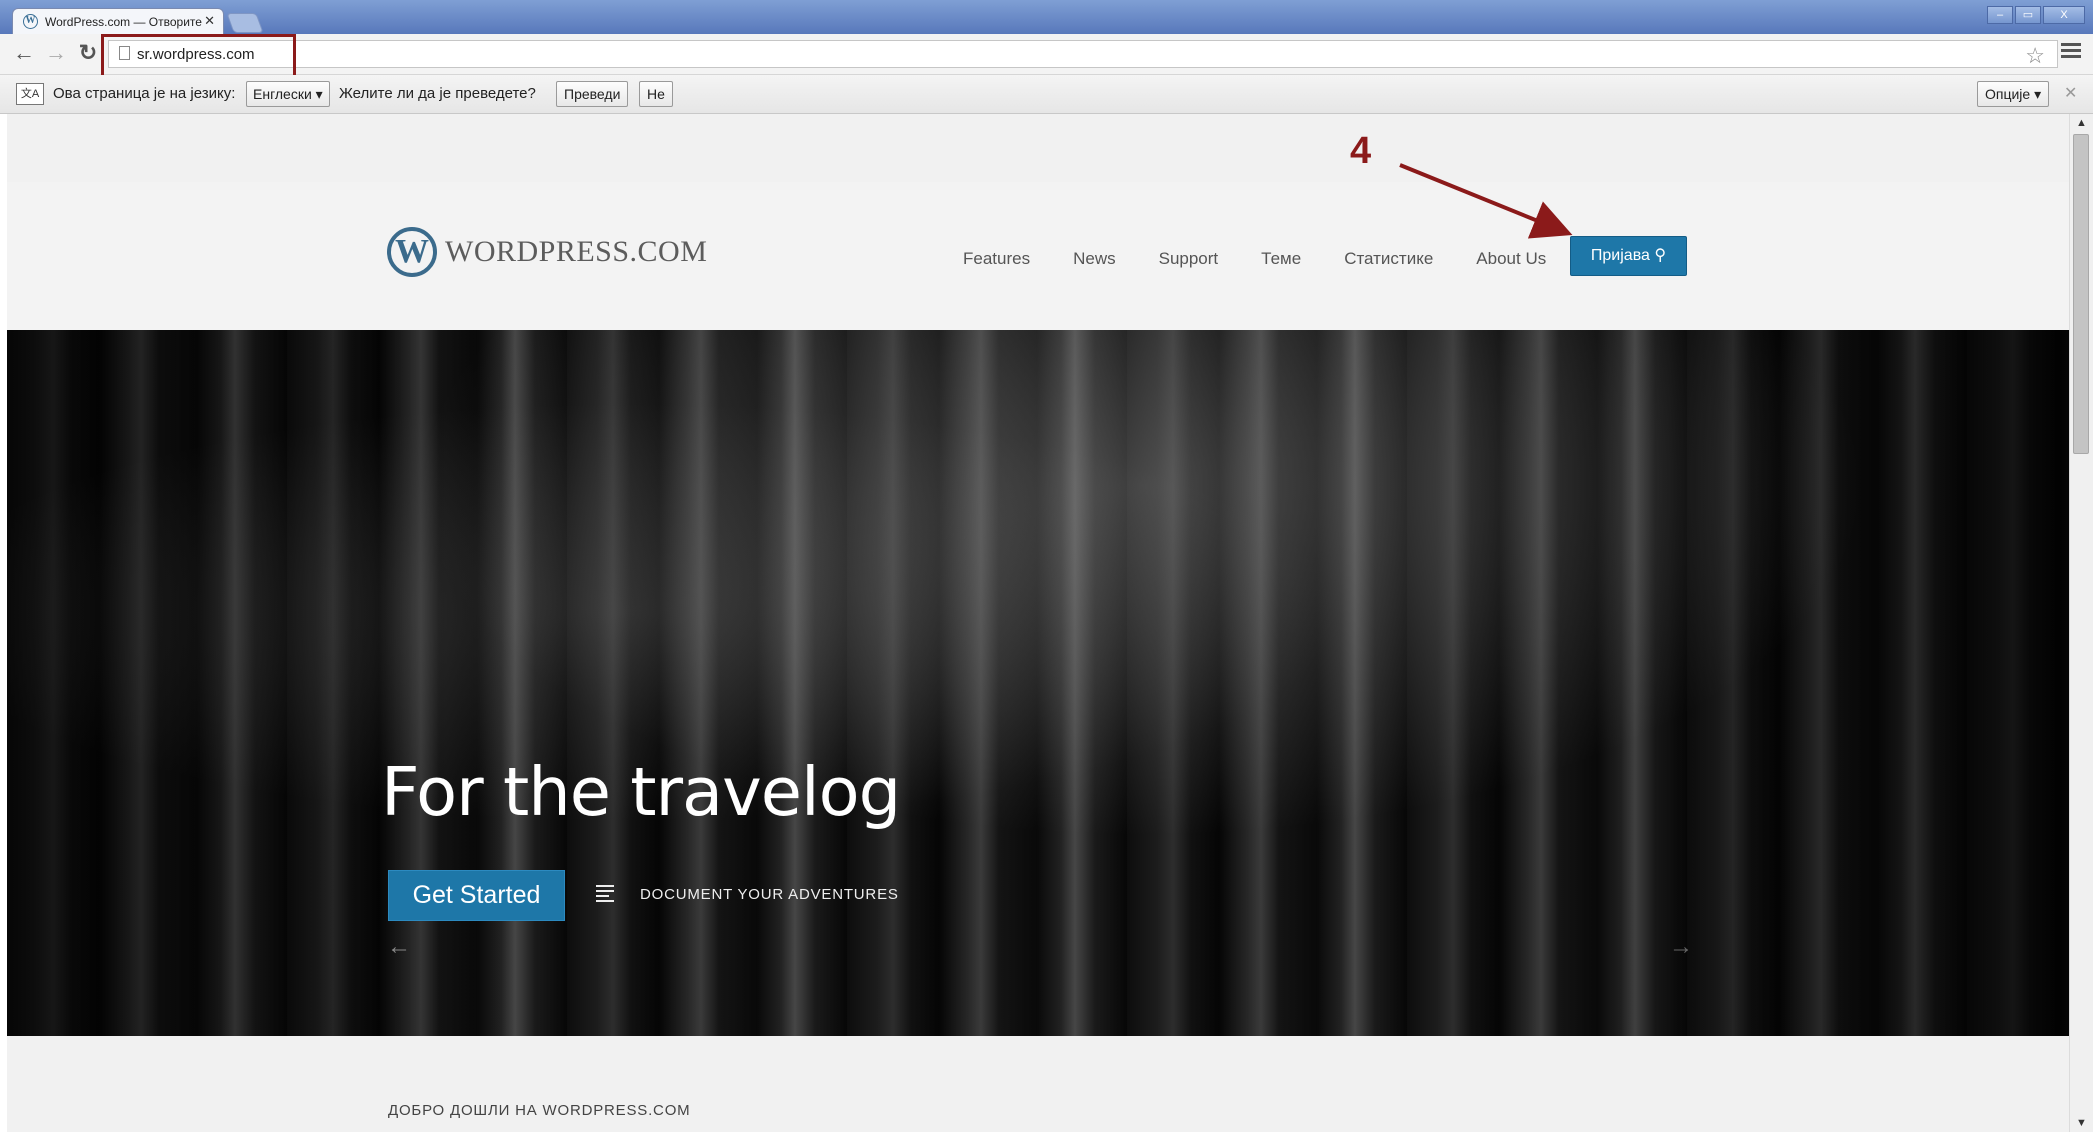  I want to click on tab-close-icon: ✕, so click(209, 21).